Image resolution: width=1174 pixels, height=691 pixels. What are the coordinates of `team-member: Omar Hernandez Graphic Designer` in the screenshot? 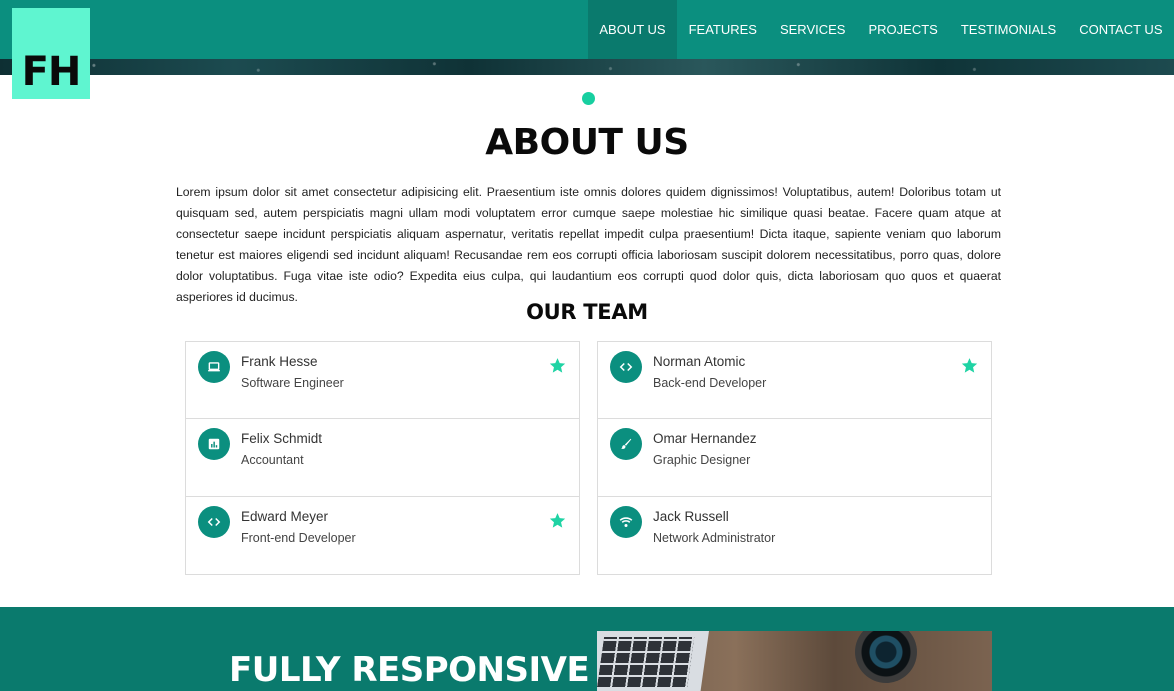 It's located at (794, 458).